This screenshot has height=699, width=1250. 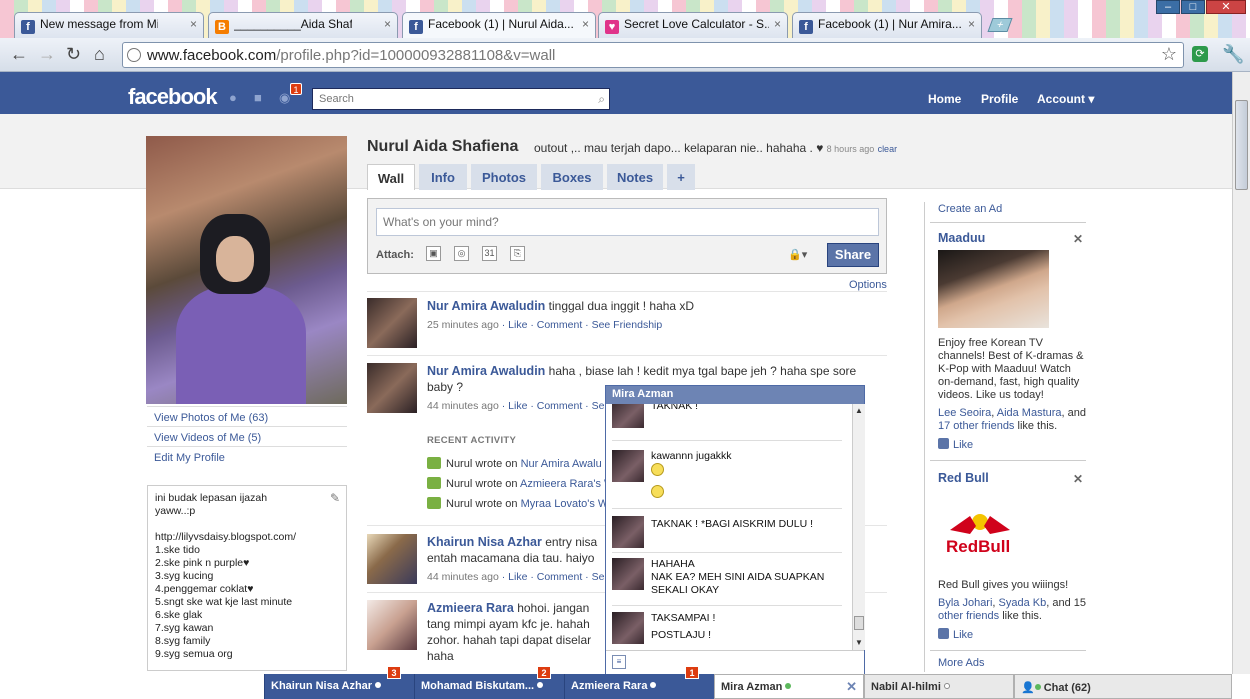 What do you see at coordinates (619, 662) in the screenshot?
I see `emoticon-icon: ≡` at bounding box center [619, 662].